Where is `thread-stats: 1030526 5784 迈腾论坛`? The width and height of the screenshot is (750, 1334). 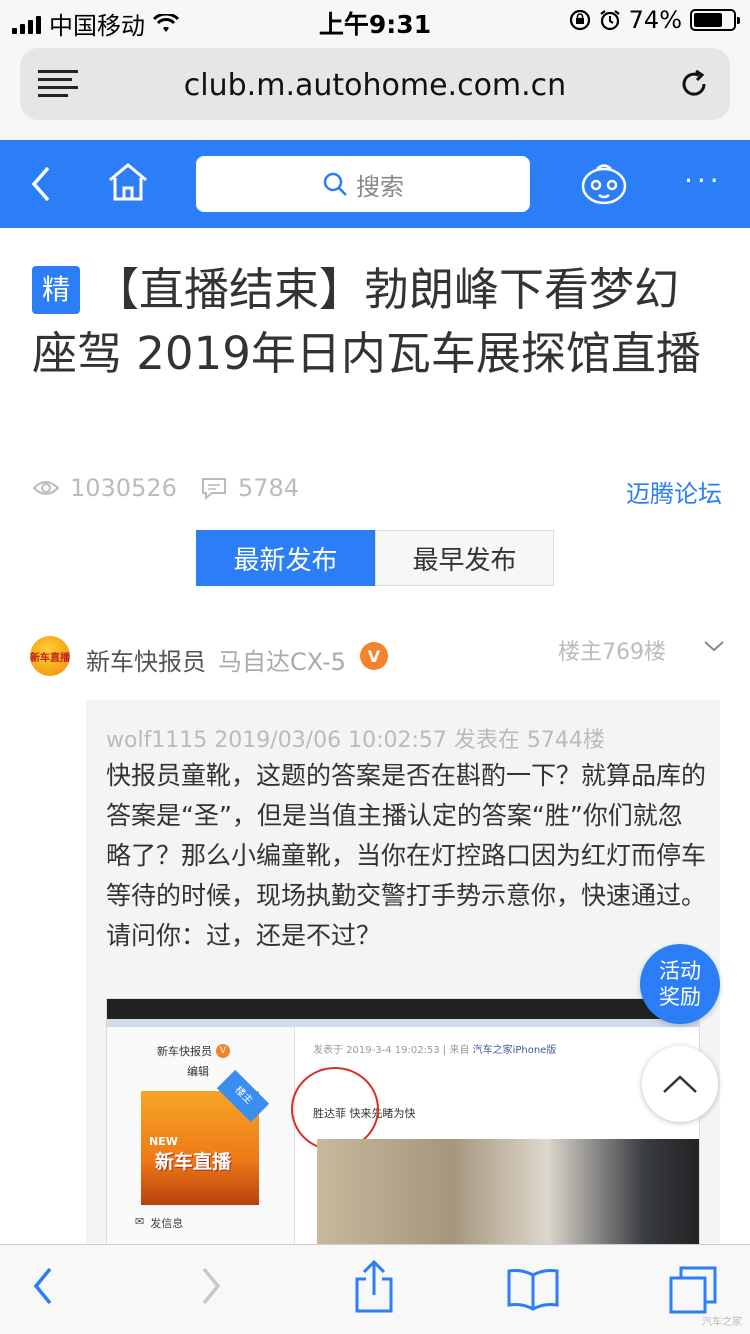 thread-stats: 1030526 5784 迈腾论坛 is located at coordinates (377, 492).